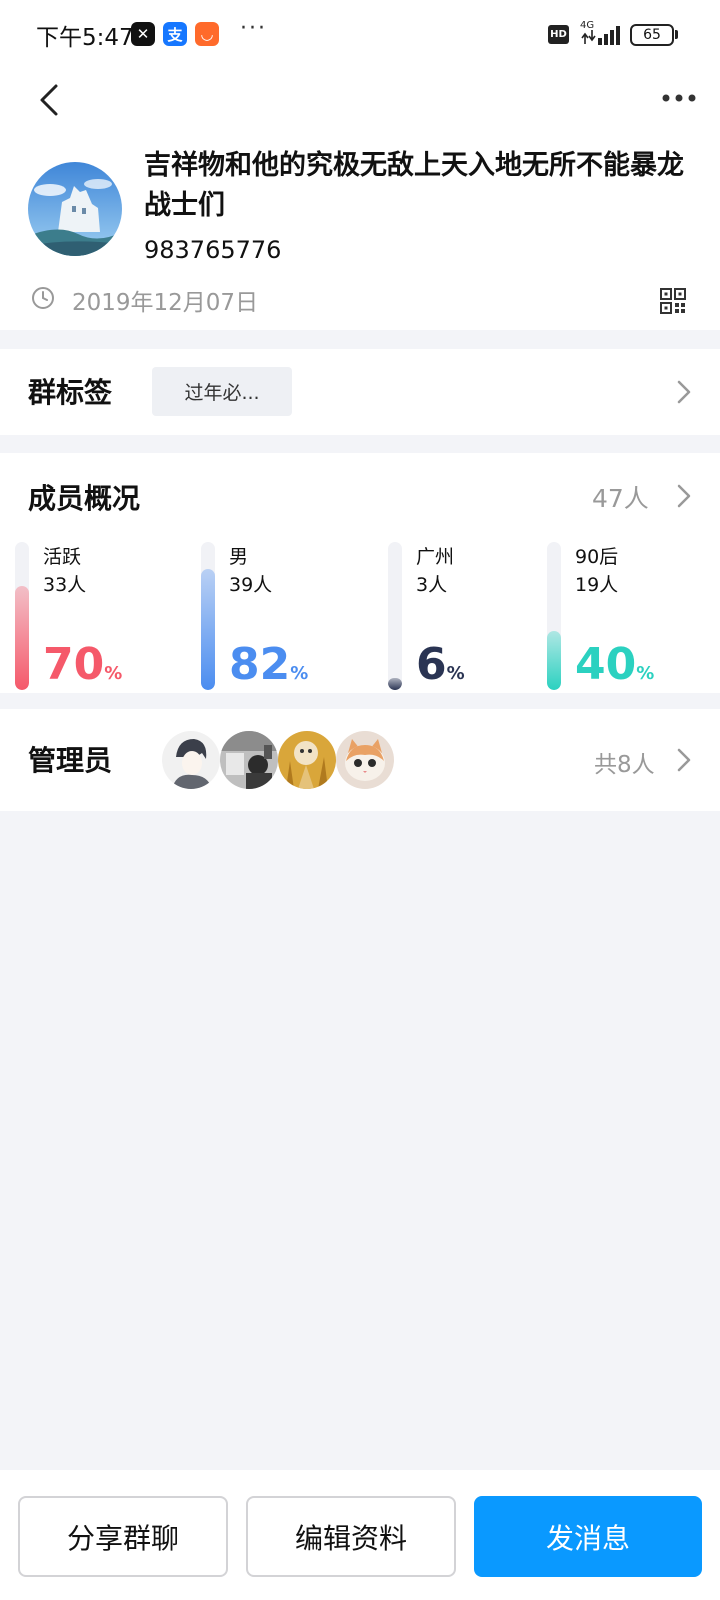 Image resolution: width=720 pixels, height=1600 pixels. What do you see at coordinates (74, 664) in the screenshot?
I see `stat-percent-value: 70` at bounding box center [74, 664].